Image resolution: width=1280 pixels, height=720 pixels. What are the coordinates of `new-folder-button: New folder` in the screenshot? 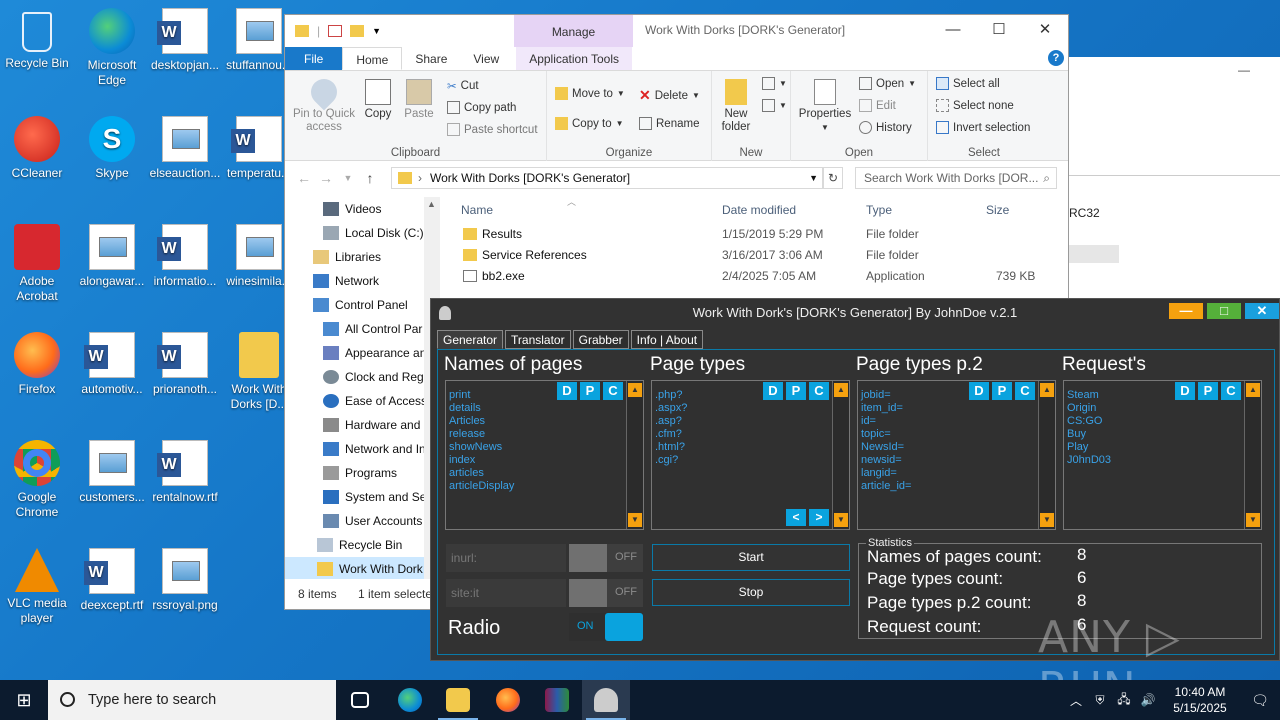 It's located at (736, 106).